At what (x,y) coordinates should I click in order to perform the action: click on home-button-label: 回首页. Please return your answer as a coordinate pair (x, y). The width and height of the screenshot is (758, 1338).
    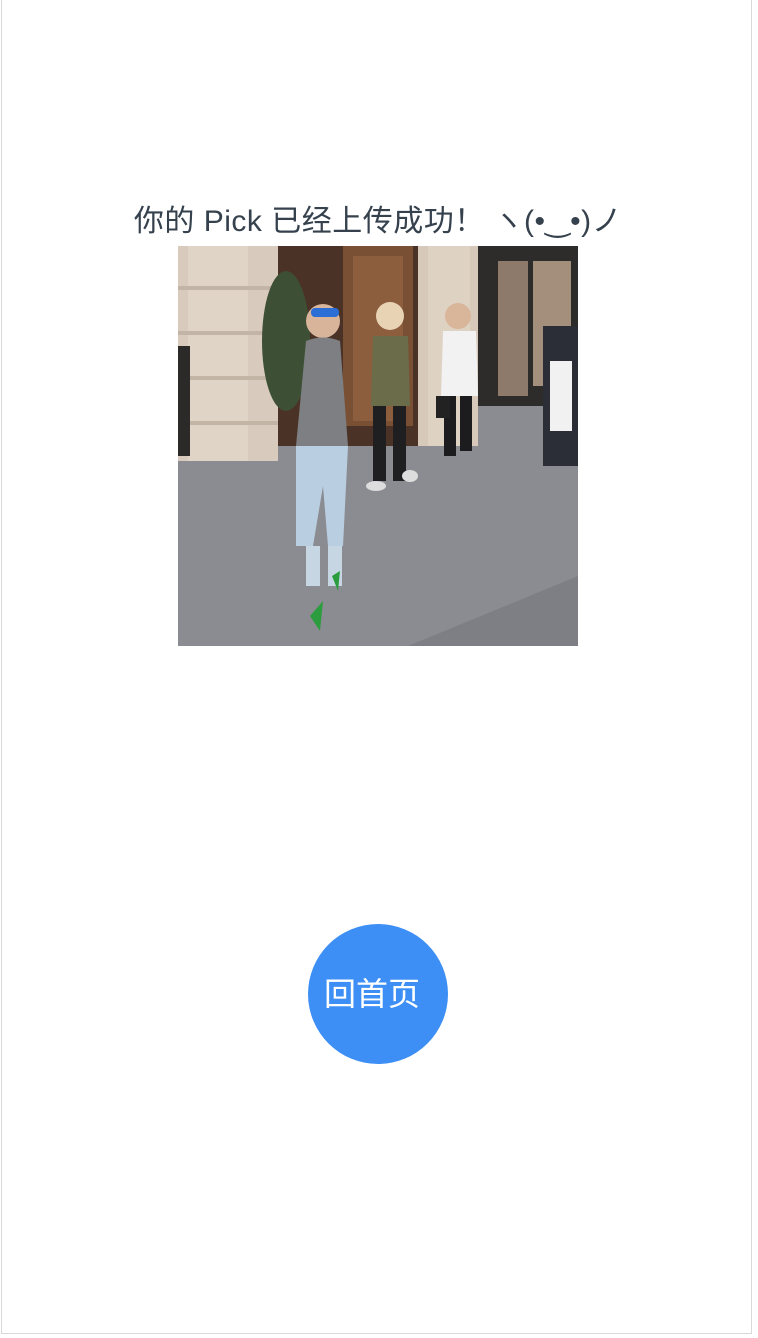
    Looking at the image, I should click on (371, 994).